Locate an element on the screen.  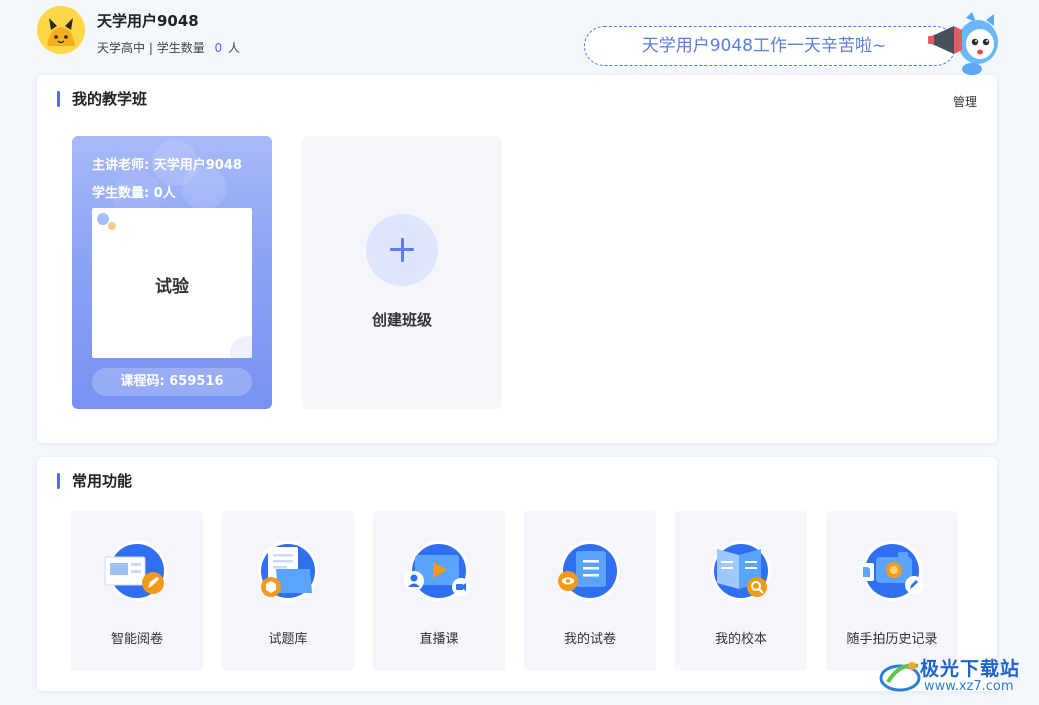
watermark-title: 极光下载站 is located at coordinates (970, 669).